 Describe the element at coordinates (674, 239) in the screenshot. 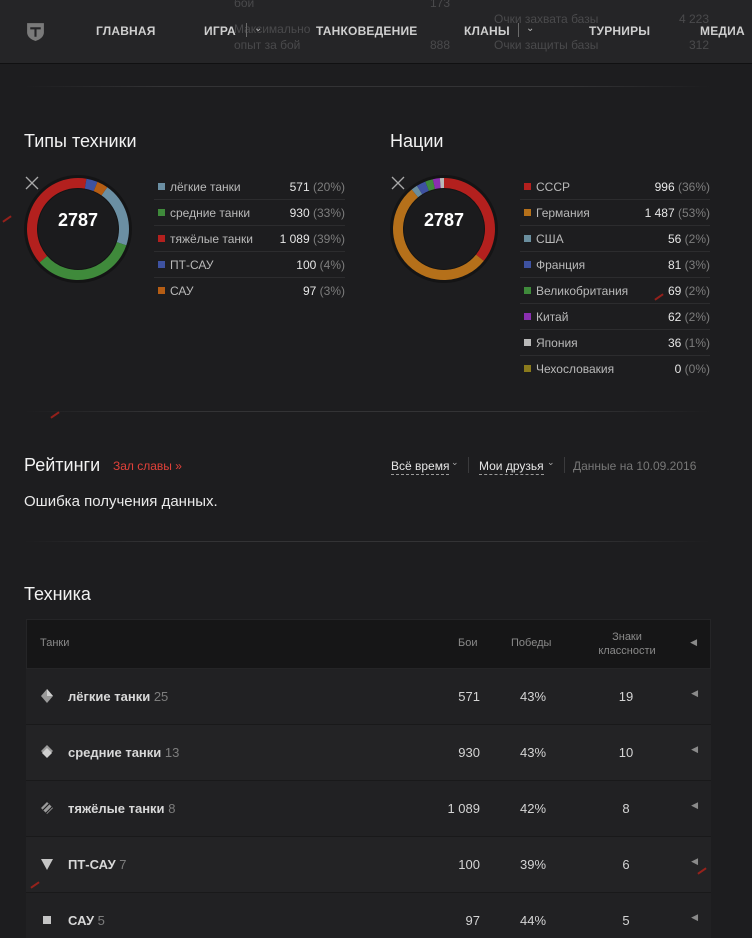

I see `legend-count: 56` at that location.